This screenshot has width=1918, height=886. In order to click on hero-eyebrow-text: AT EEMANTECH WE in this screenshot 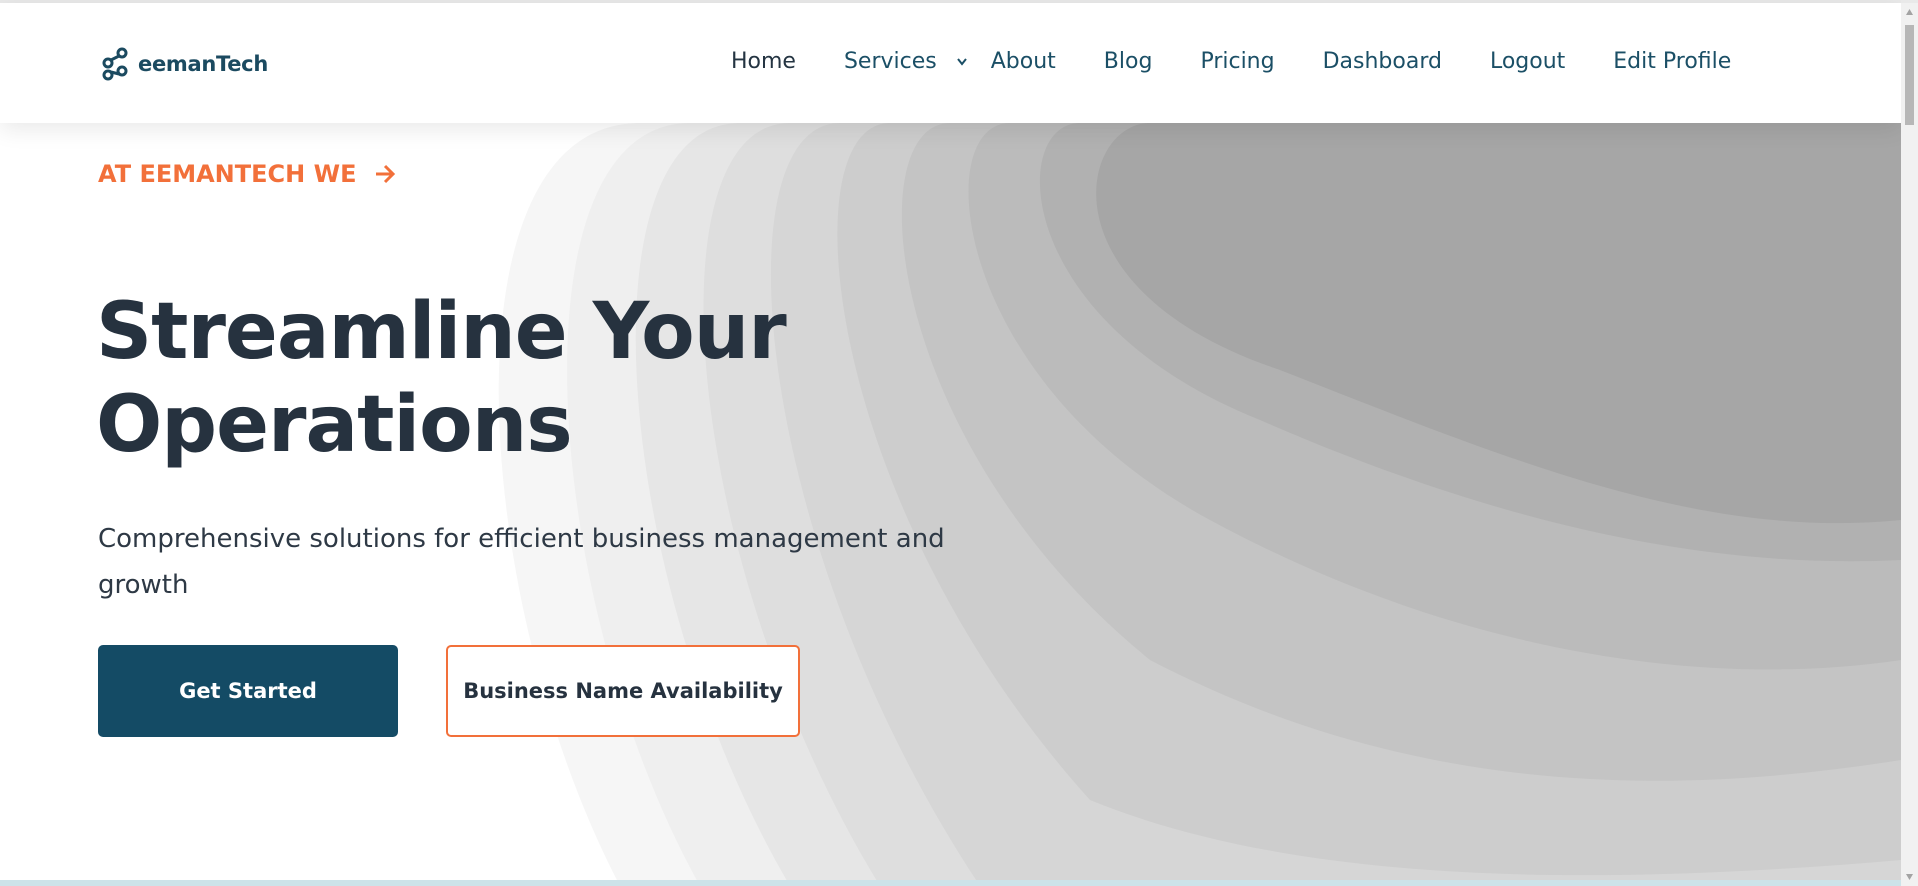, I will do `click(227, 174)`.